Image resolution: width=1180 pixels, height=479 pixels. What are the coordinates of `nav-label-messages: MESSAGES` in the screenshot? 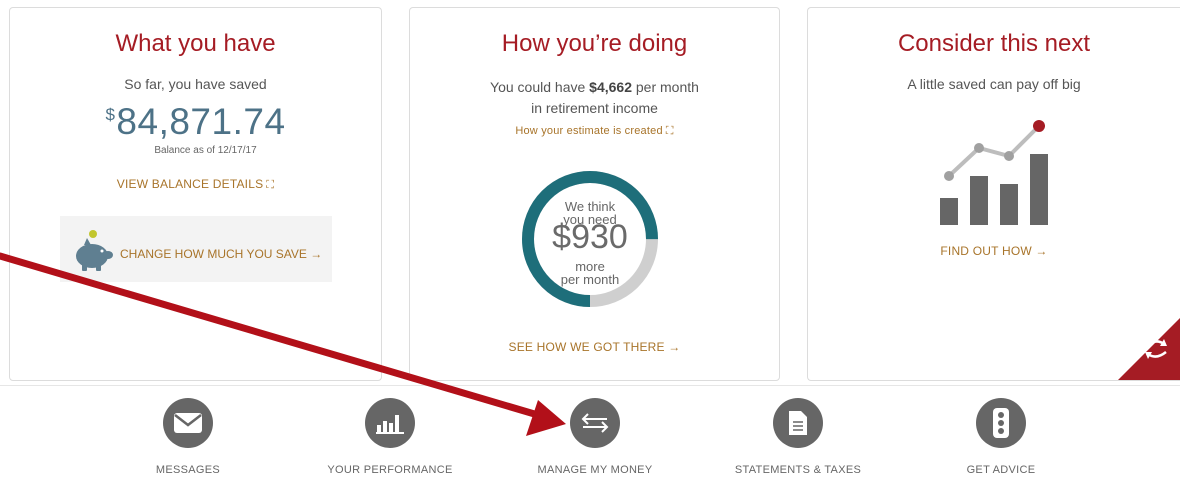 It's located at (188, 470).